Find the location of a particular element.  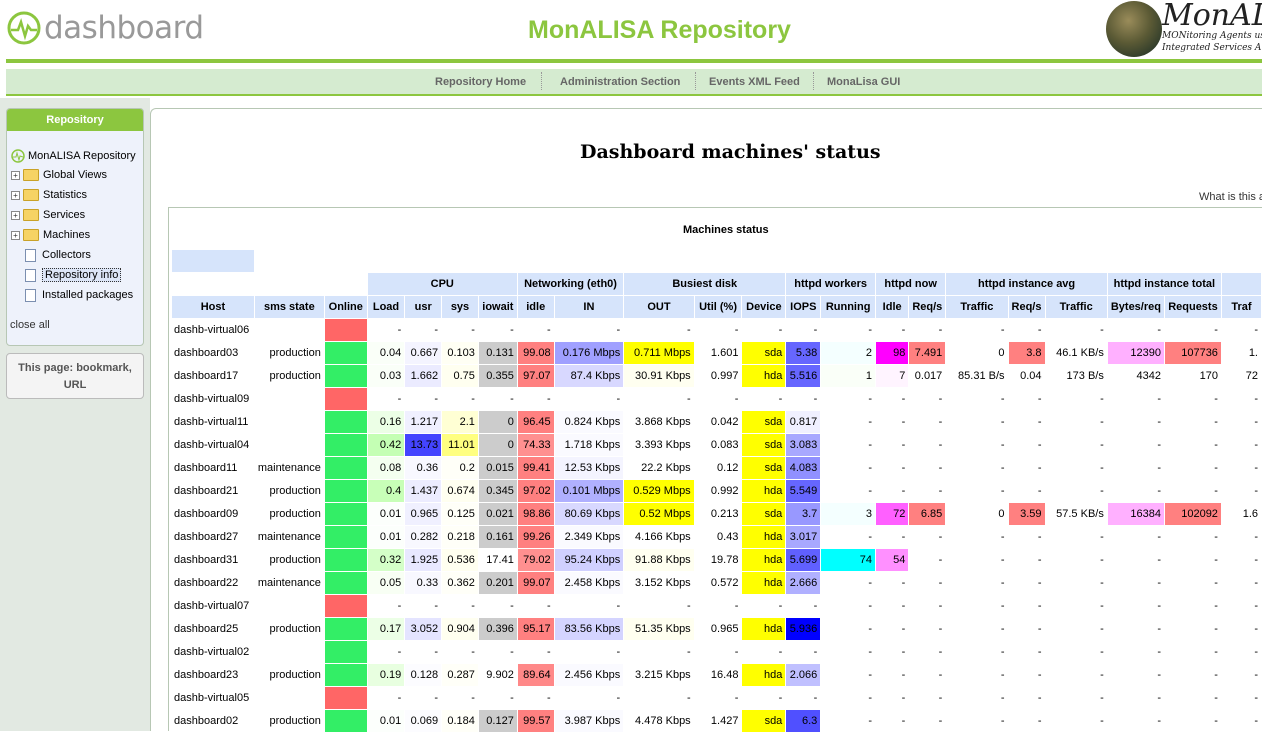

host-cell: dashboard27 is located at coordinates (213, 537).